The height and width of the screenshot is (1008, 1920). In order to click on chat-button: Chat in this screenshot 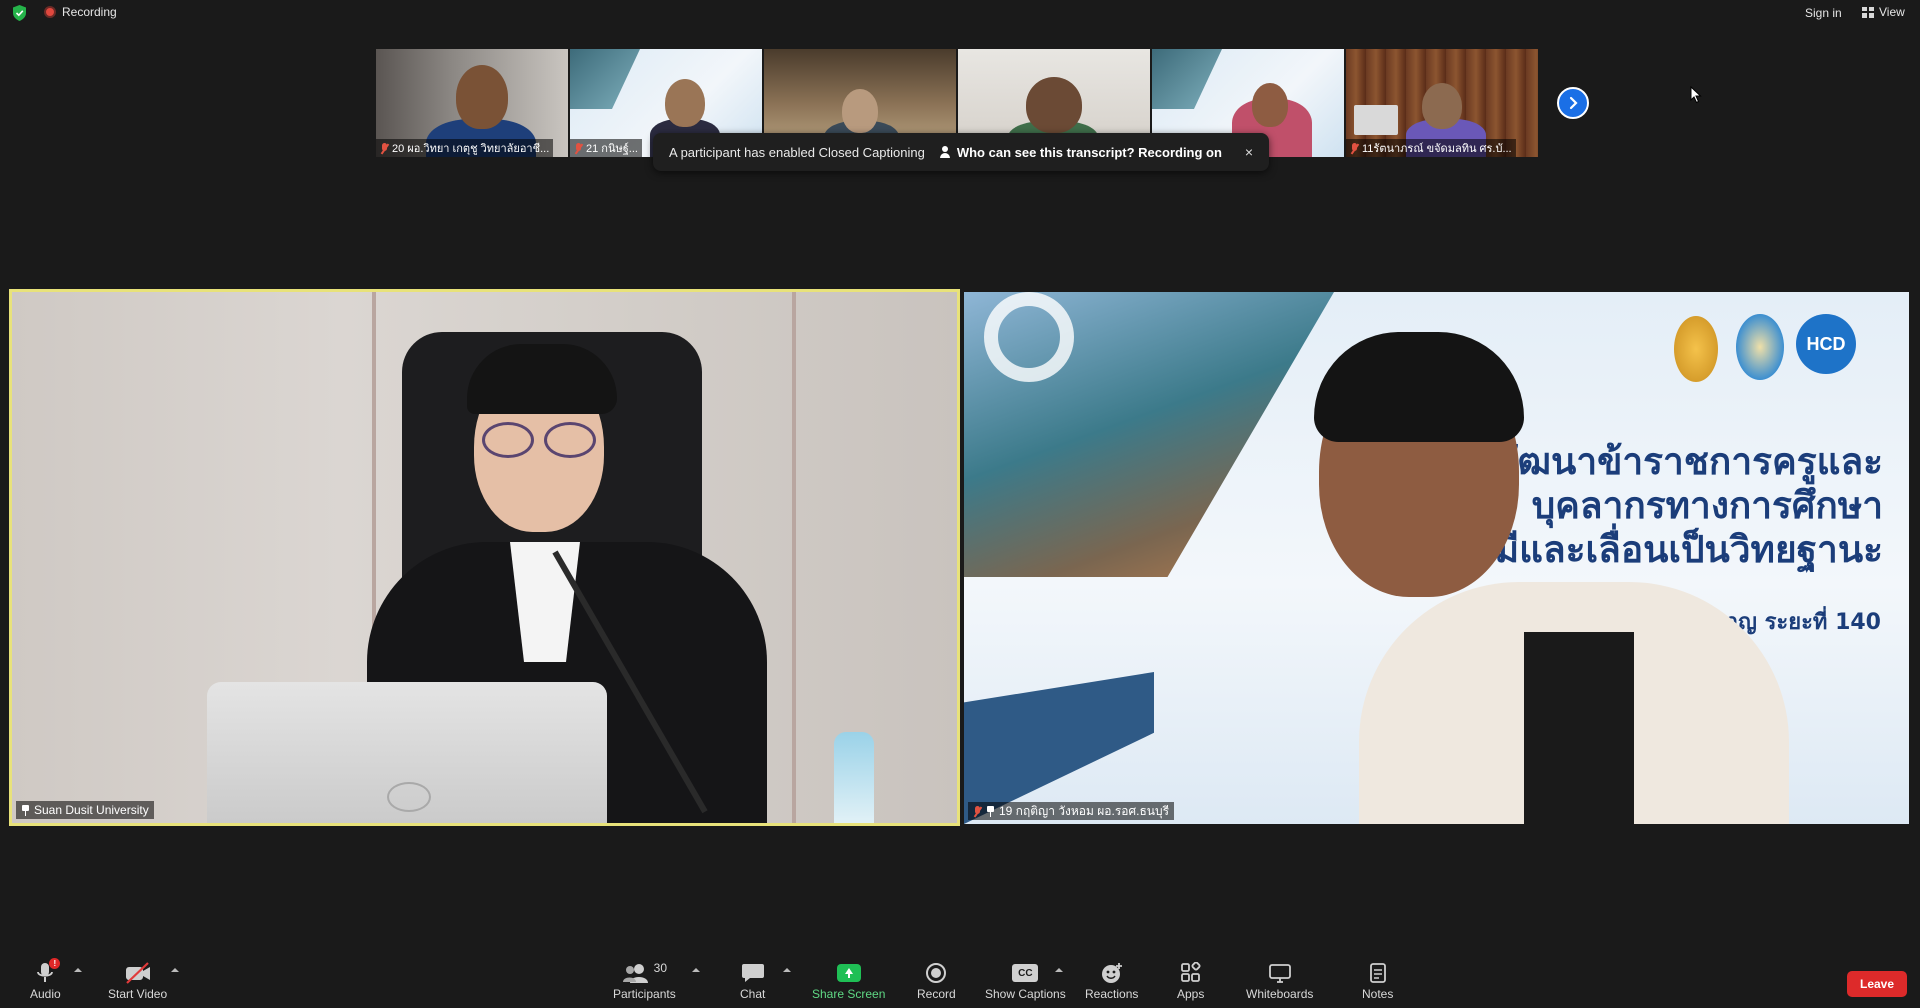, I will do `click(752, 981)`.